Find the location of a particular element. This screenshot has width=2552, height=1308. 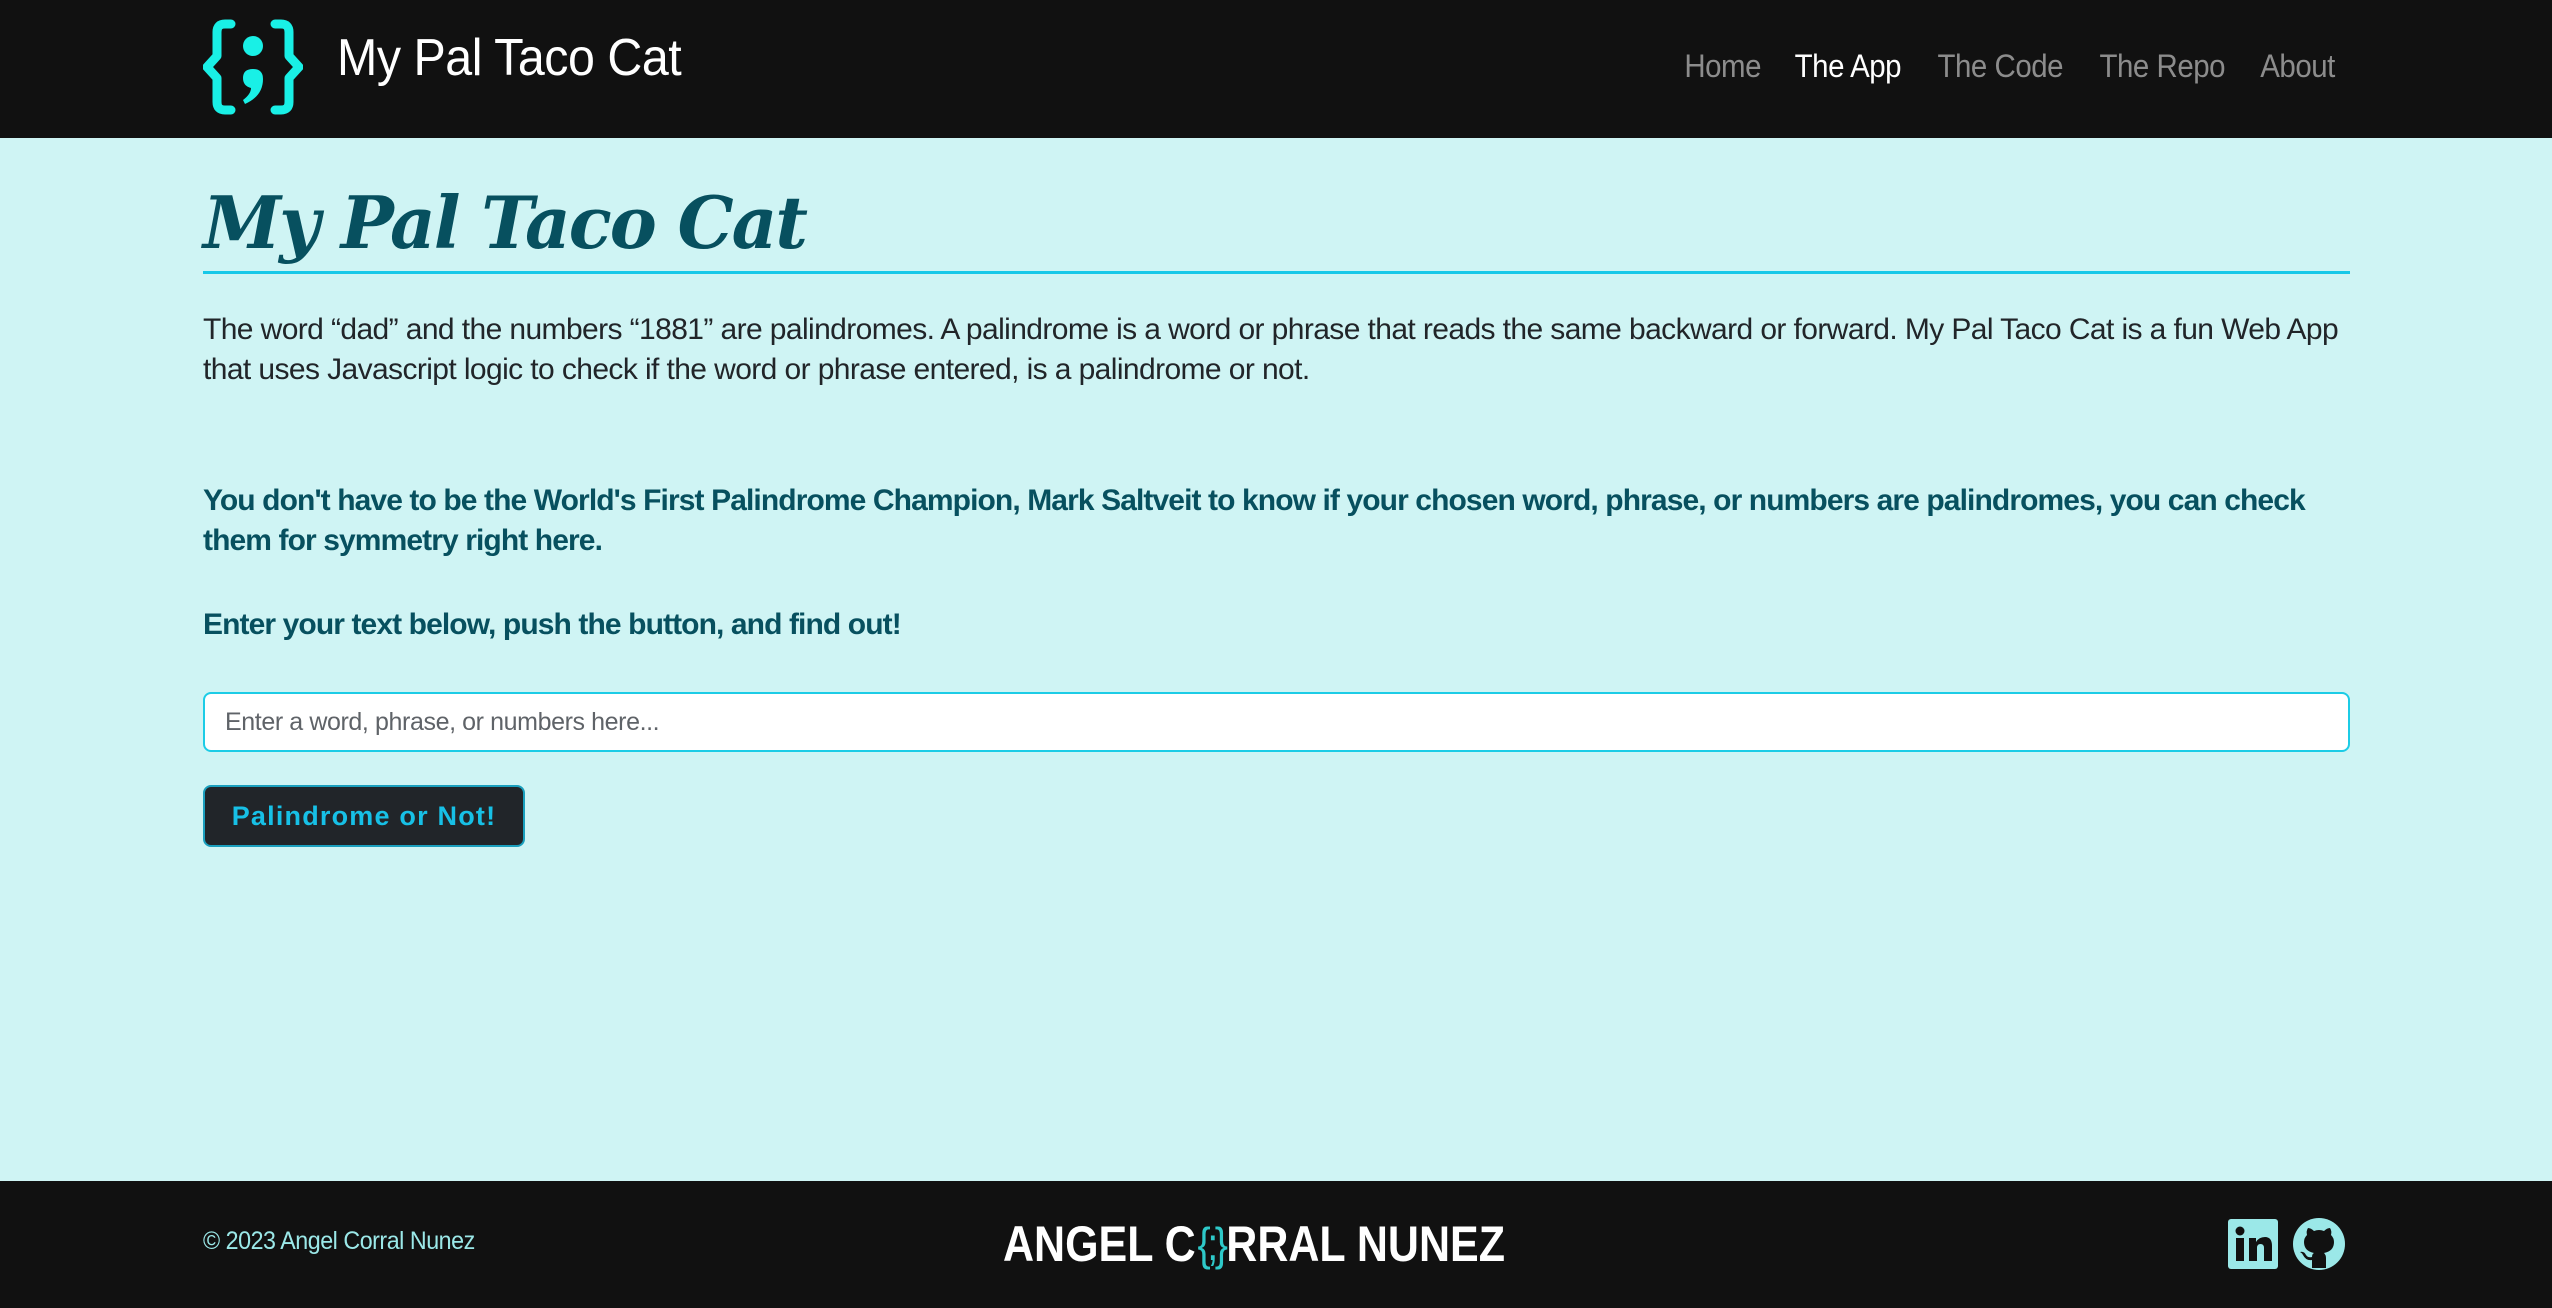

title-divider is located at coordinates (1276, 272).